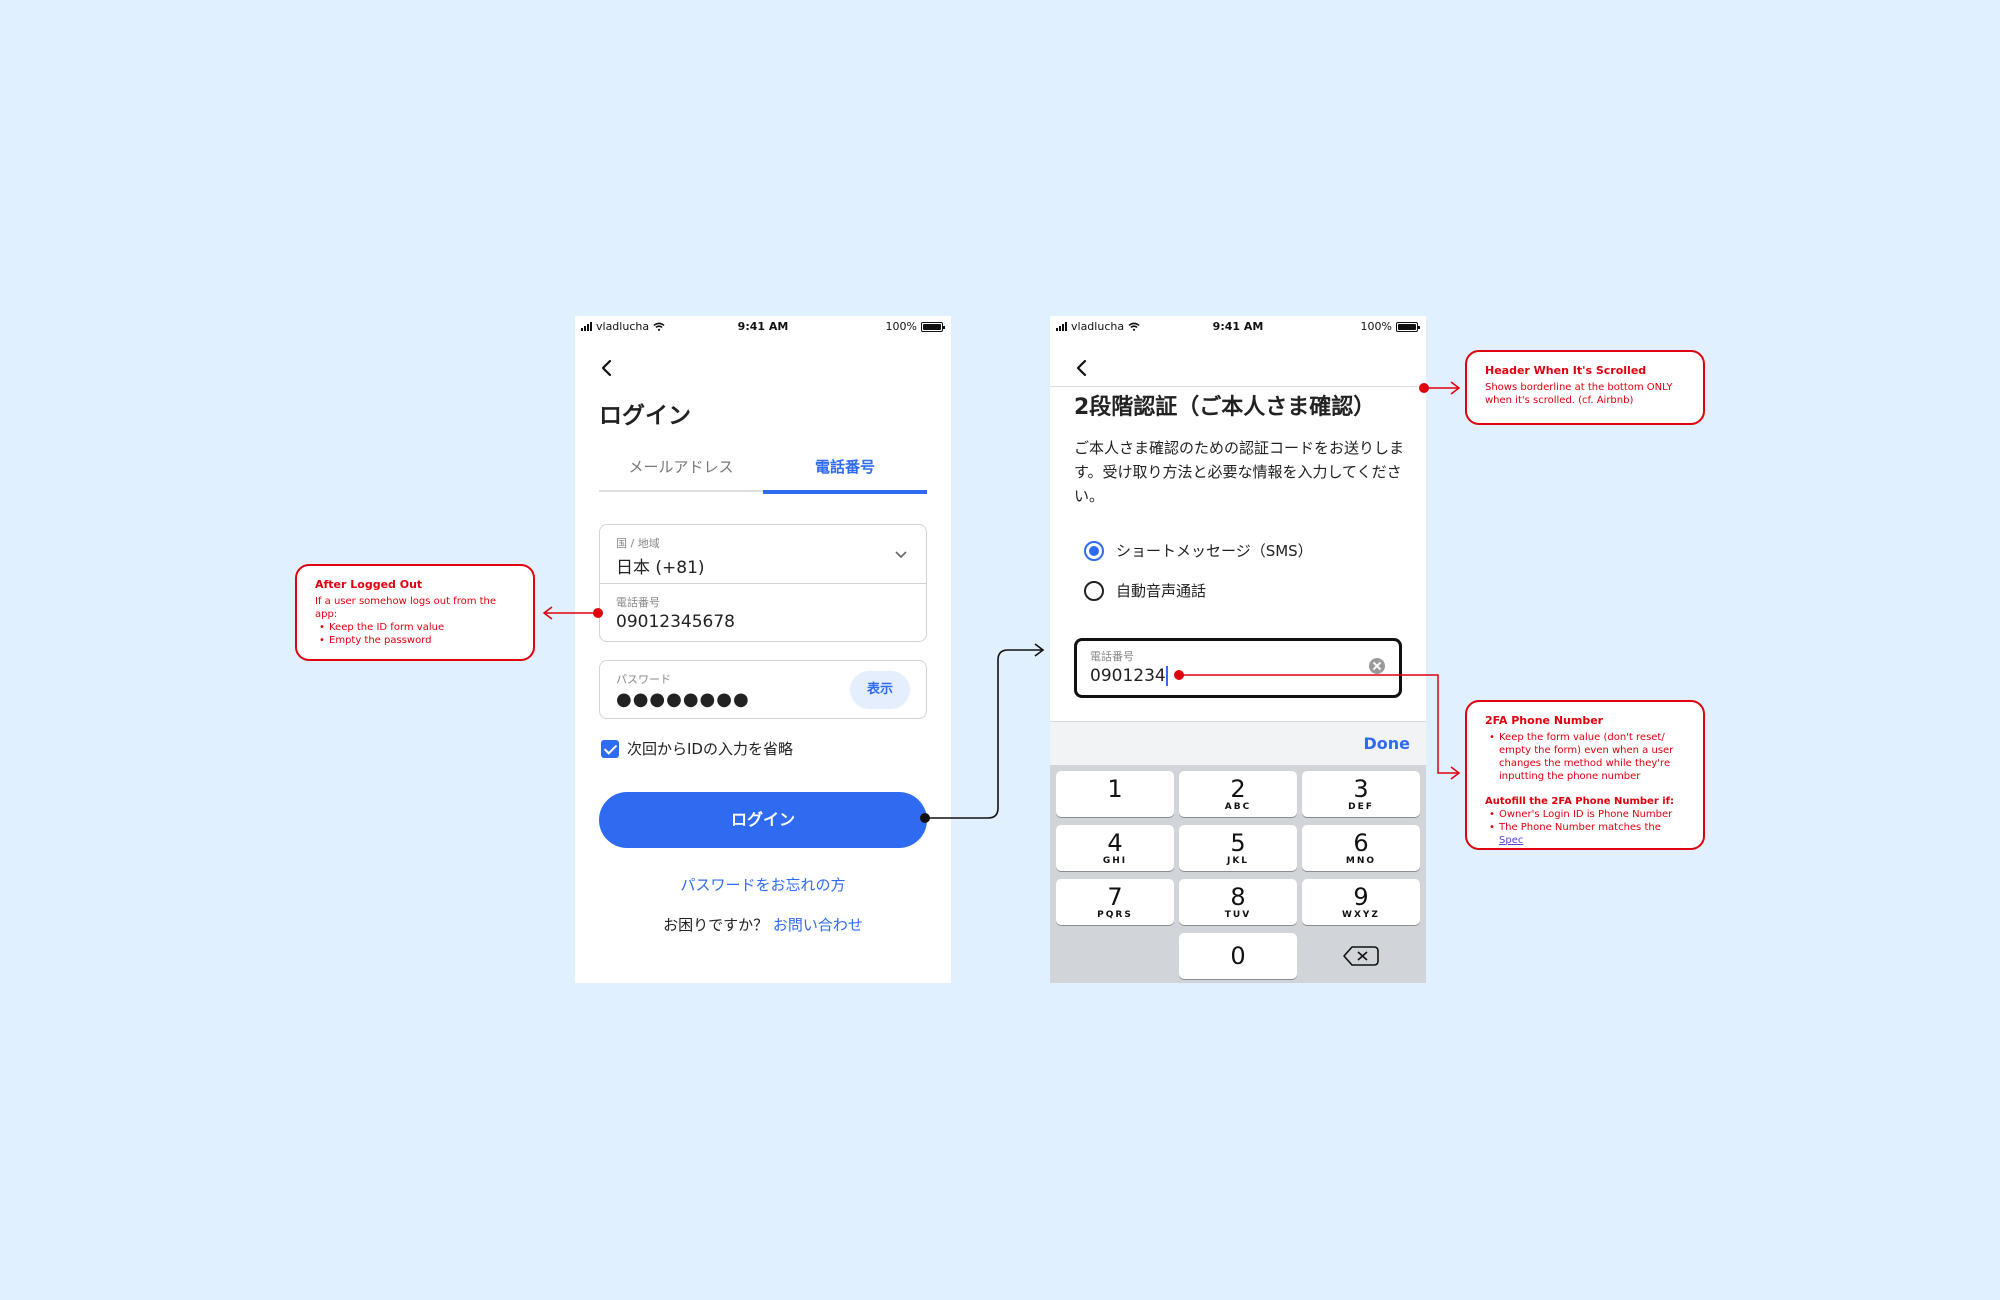  I want to click on key-4: 4 GHI, so click(1115, 848).